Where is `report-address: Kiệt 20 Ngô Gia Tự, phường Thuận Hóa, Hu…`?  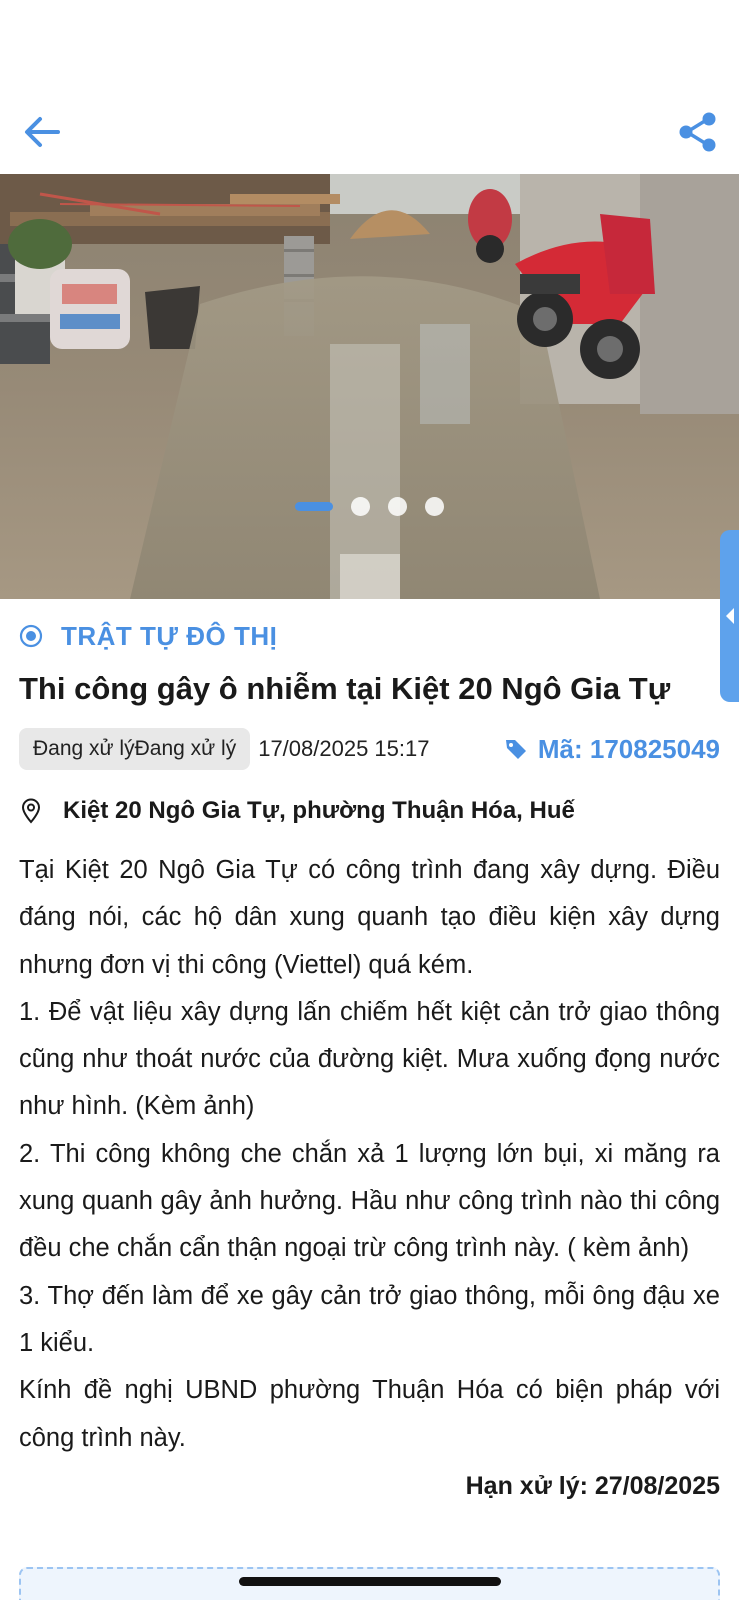 report-address: Kiệt 20 Ngô Gia Tự, phường Thuận Hóa, Hu… is located at coordinates (319, 810).